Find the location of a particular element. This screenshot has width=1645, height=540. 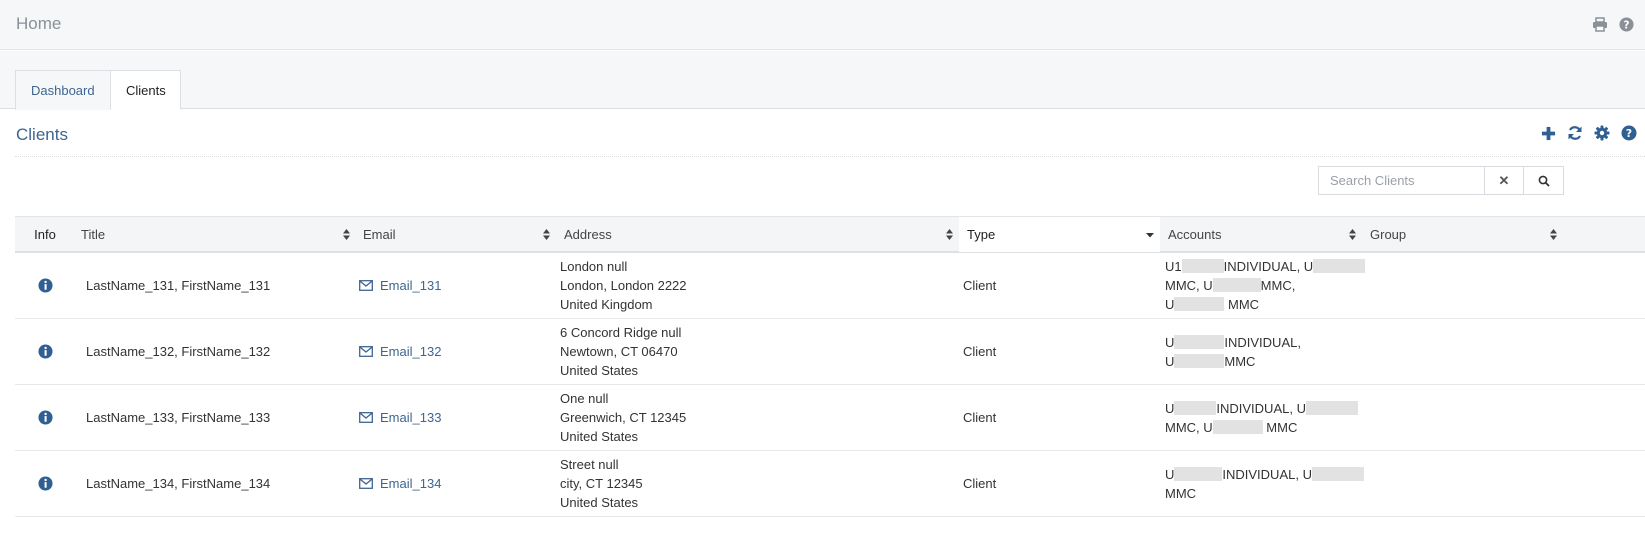

account-text: MMC, is located at coordinates (1278, 285).